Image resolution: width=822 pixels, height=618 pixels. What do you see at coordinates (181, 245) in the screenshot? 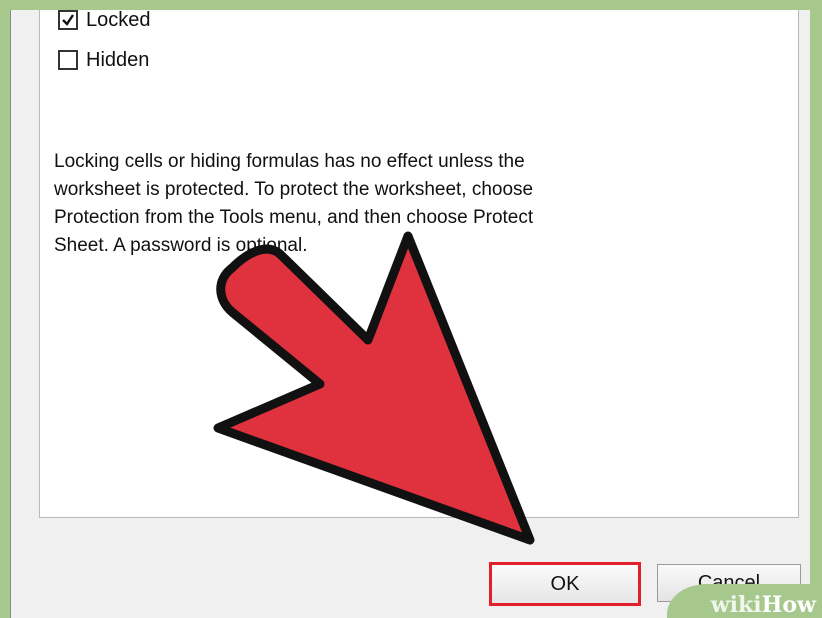
I see `info-line: Sheet. A password is optional.` at bounding box center [181, 245].